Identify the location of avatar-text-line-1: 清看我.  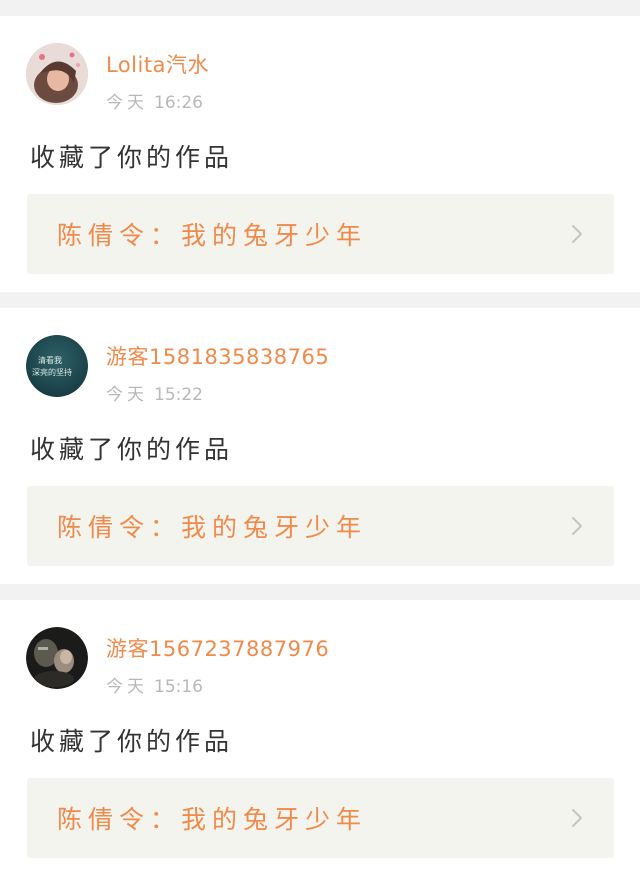
(50, 360).